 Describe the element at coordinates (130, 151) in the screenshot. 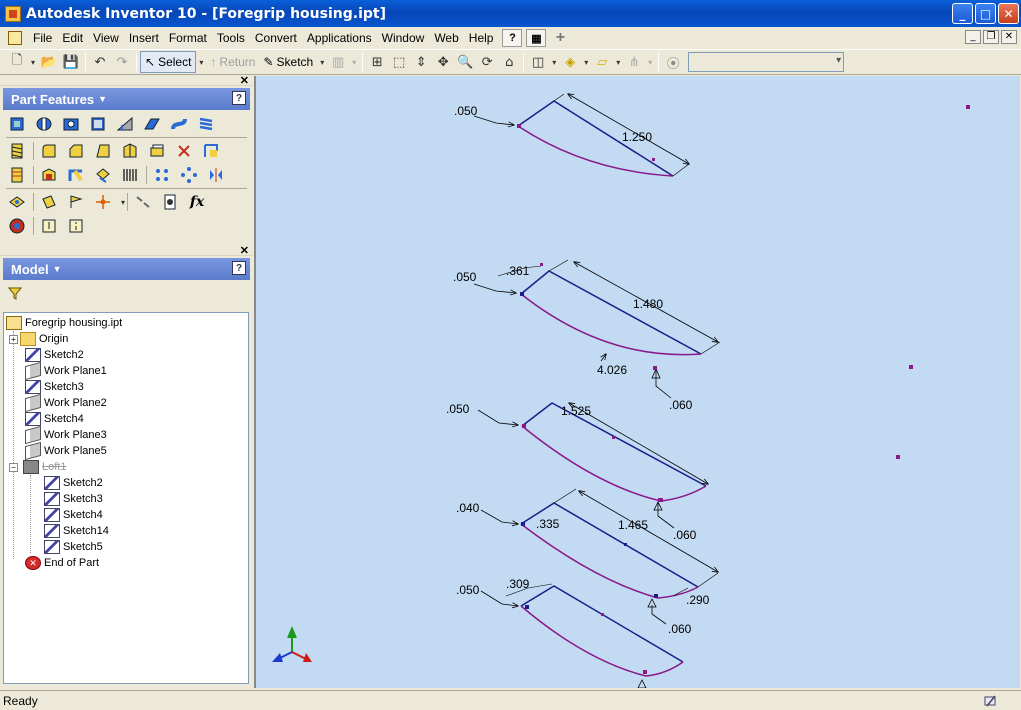

I see `split-icon` at that location.